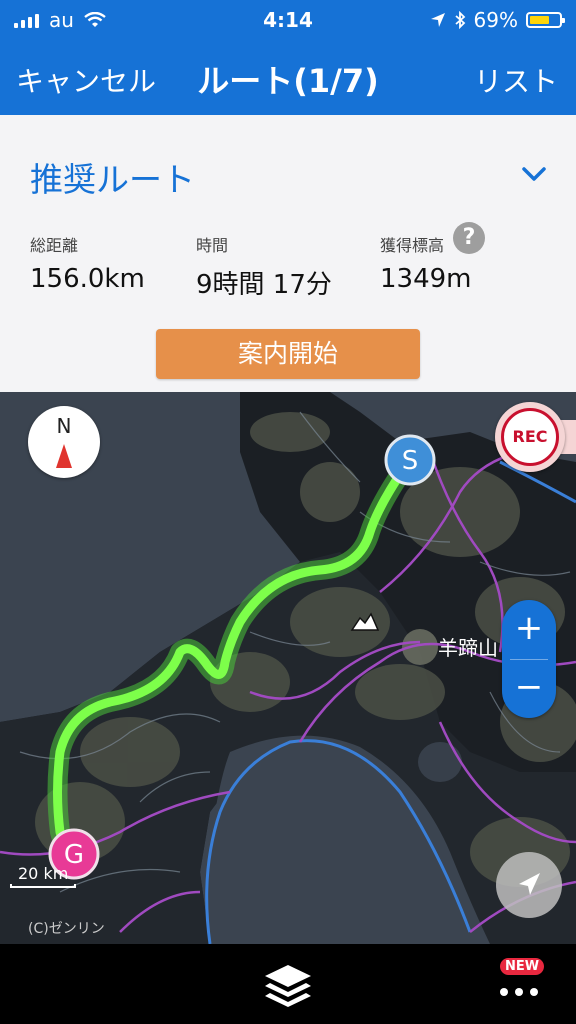 The width and height of the screenshot is (576, 1024). I want to click on start-navigation-button: 案内開始, so click(288, 354).